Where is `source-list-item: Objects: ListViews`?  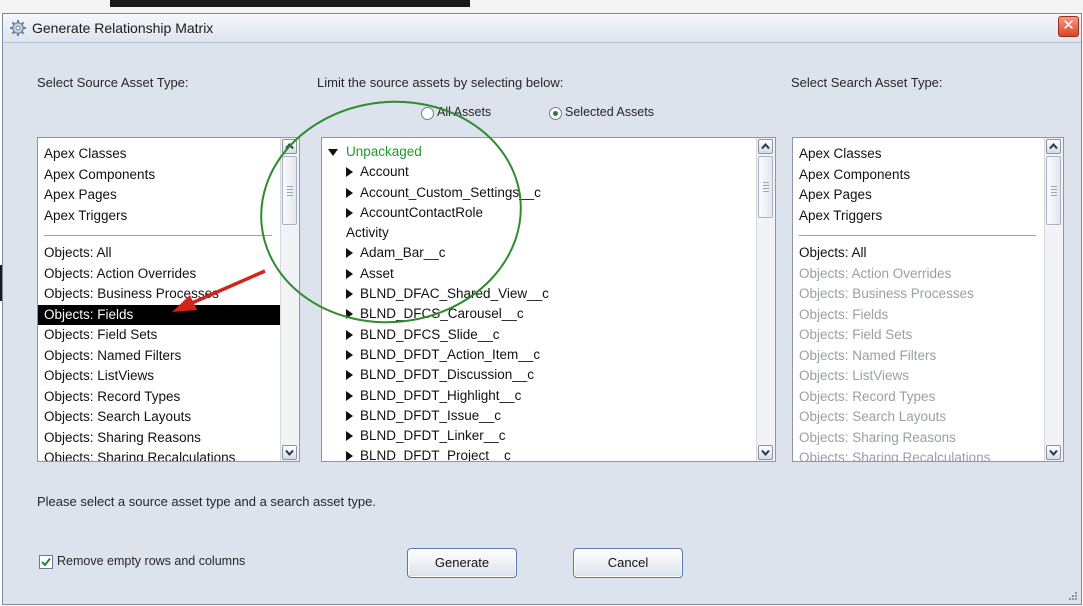
source-list-item: Objects: ListViews is located at coordinates (159, 376).